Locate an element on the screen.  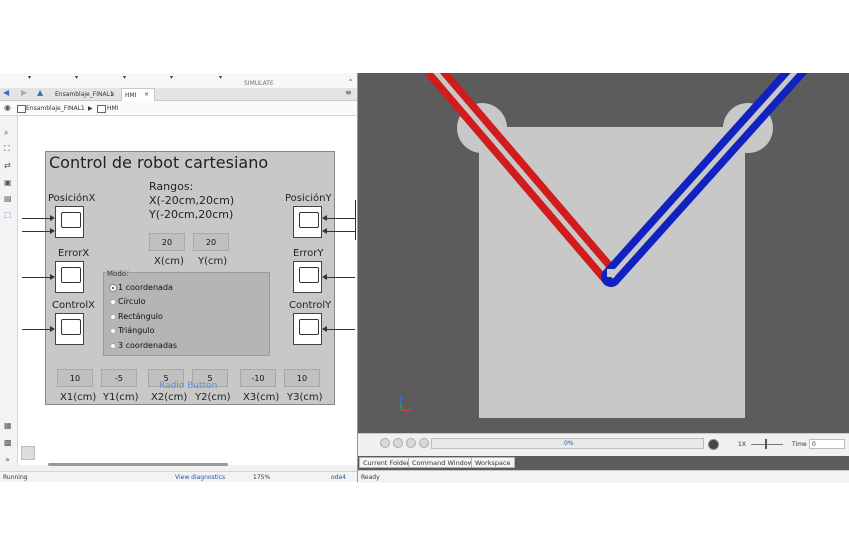
end-effector is located at coordinates (611, 273).